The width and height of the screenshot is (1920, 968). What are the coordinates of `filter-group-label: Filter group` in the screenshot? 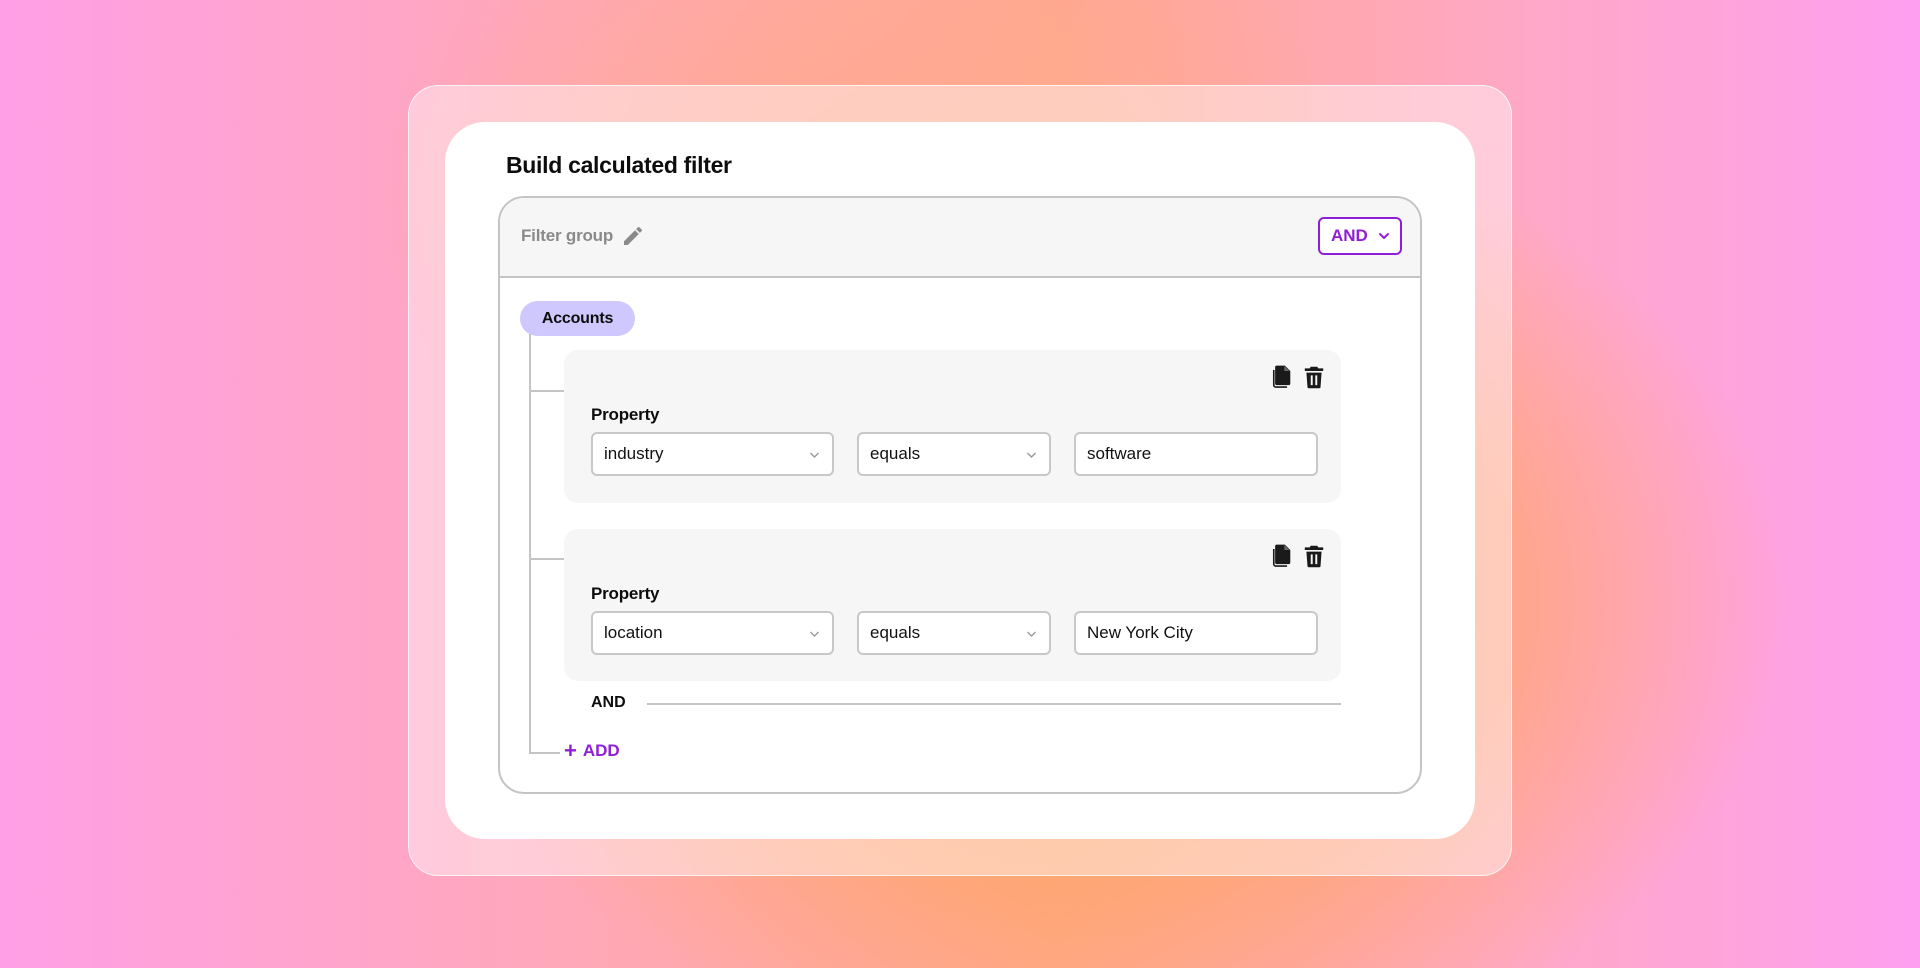 It's located at (567, 235).